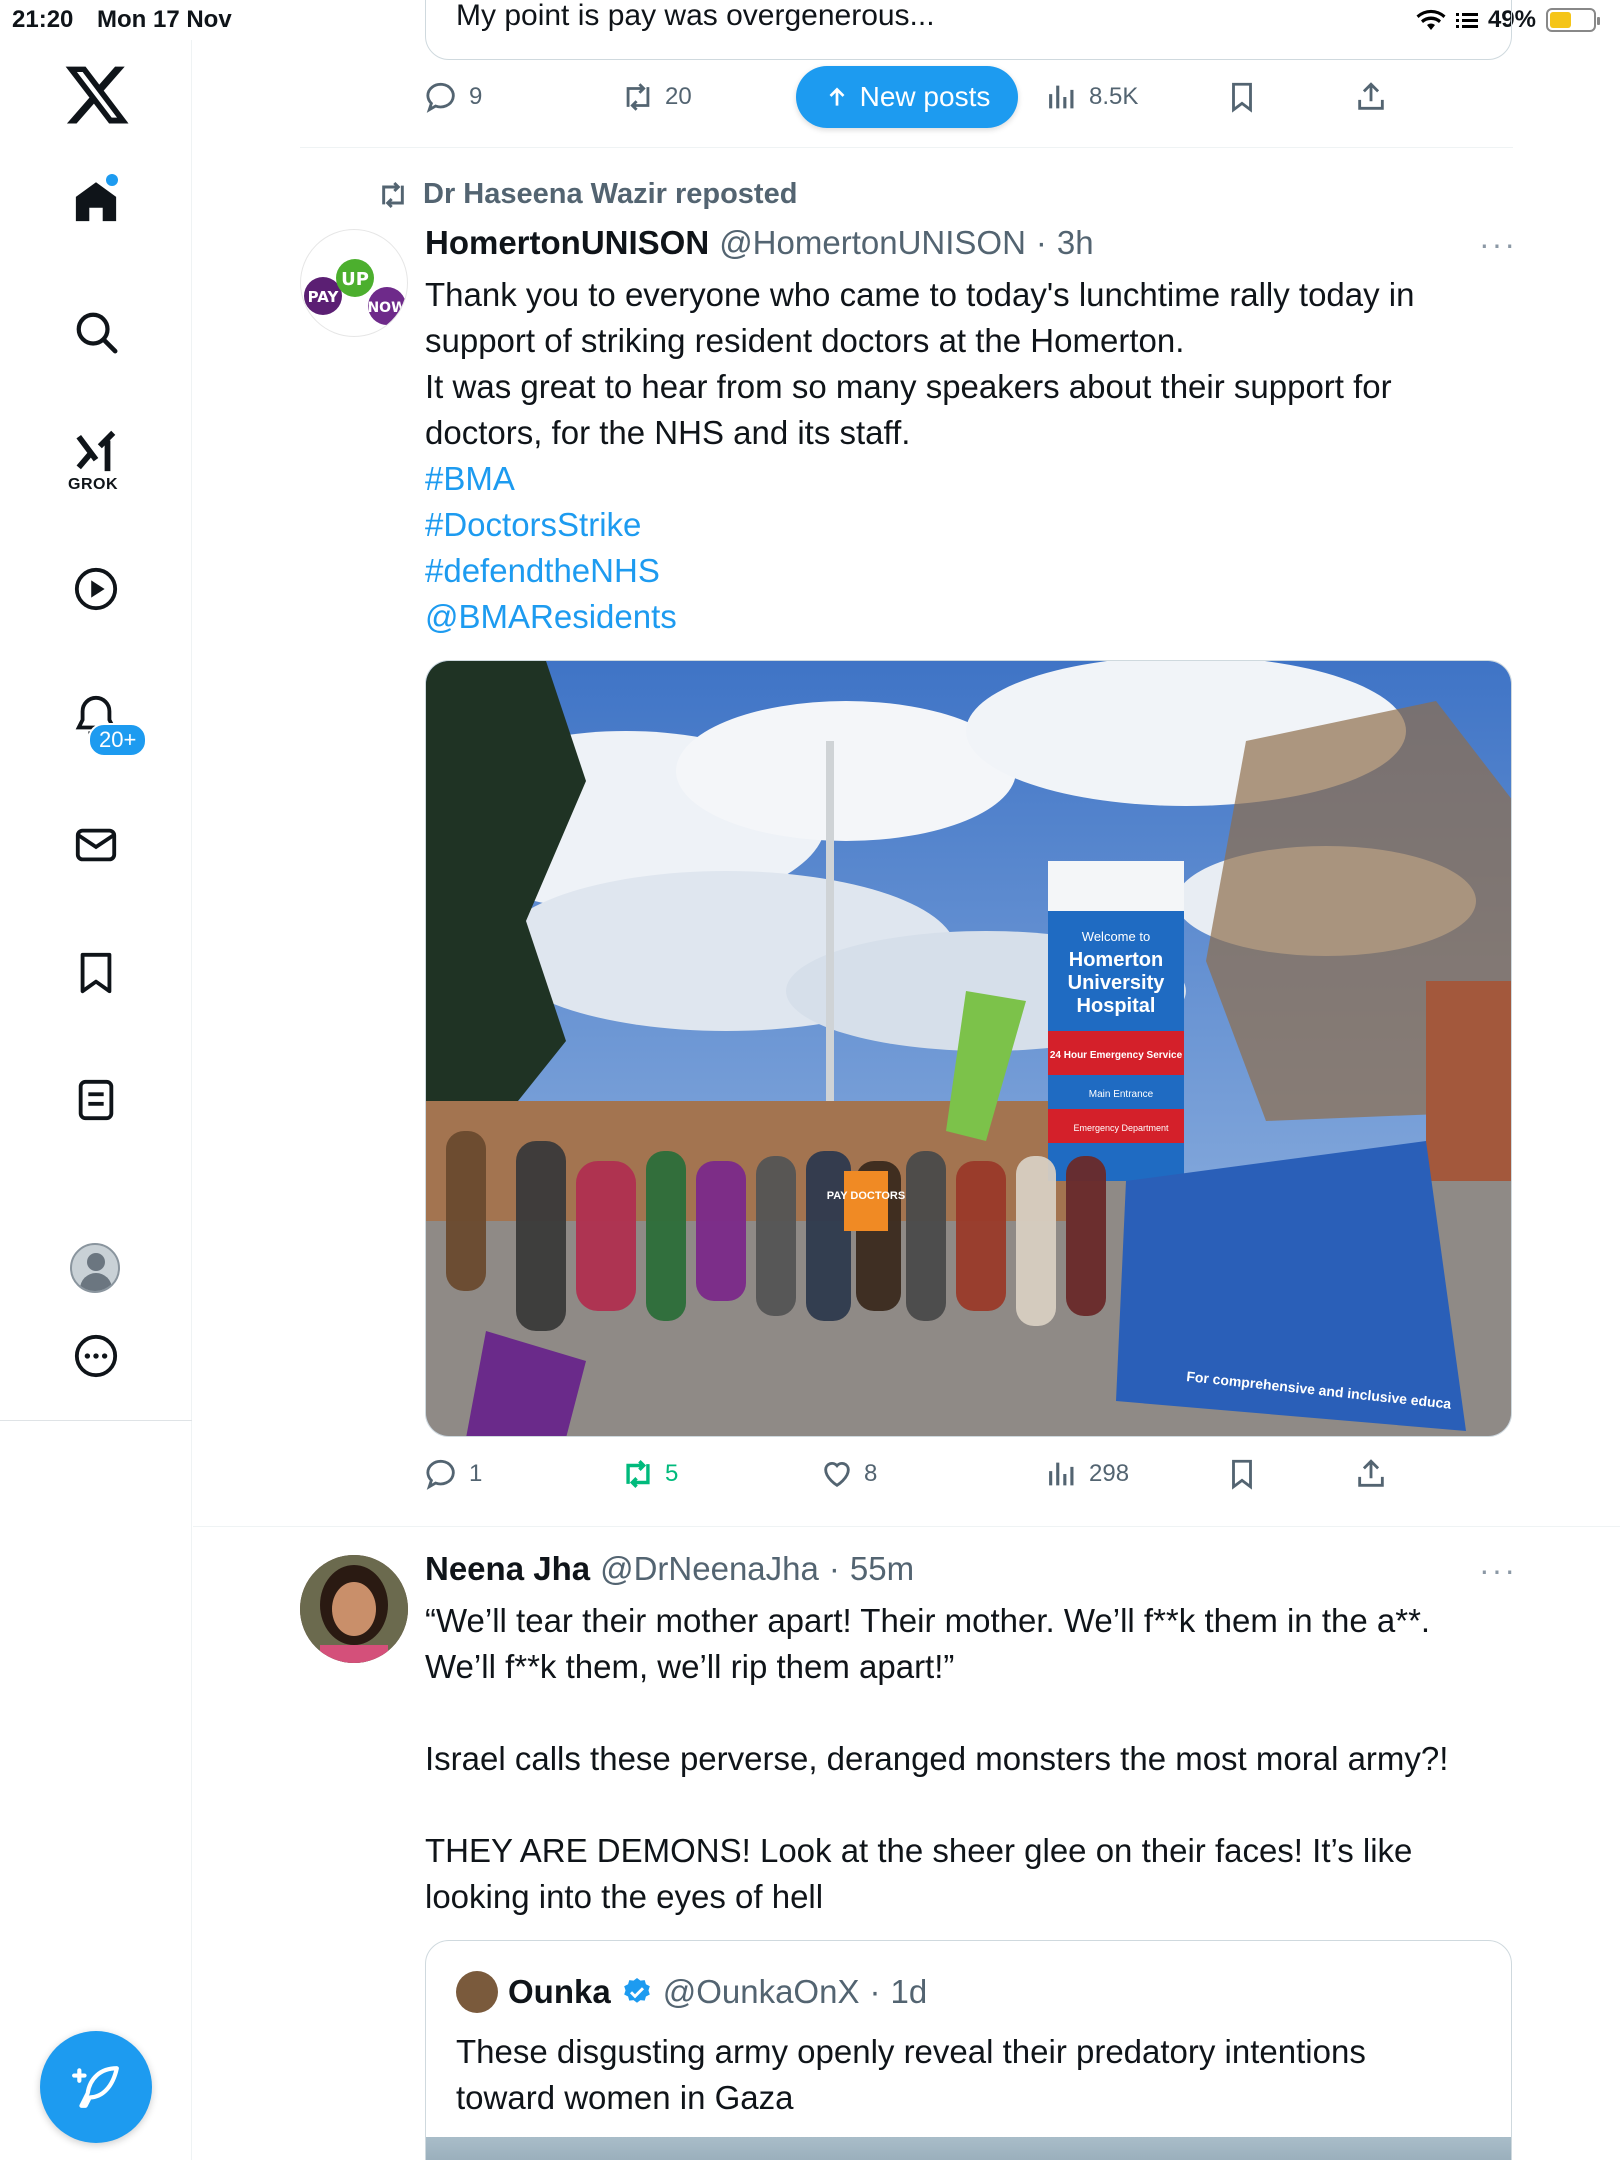 This screenshot has width=1620, height=2160. What do you see at coordinates (965, 571) in the screenshot?
I see `hashtag-defendthenhs: #defendtheNHS` at bounding box center [965, 571].